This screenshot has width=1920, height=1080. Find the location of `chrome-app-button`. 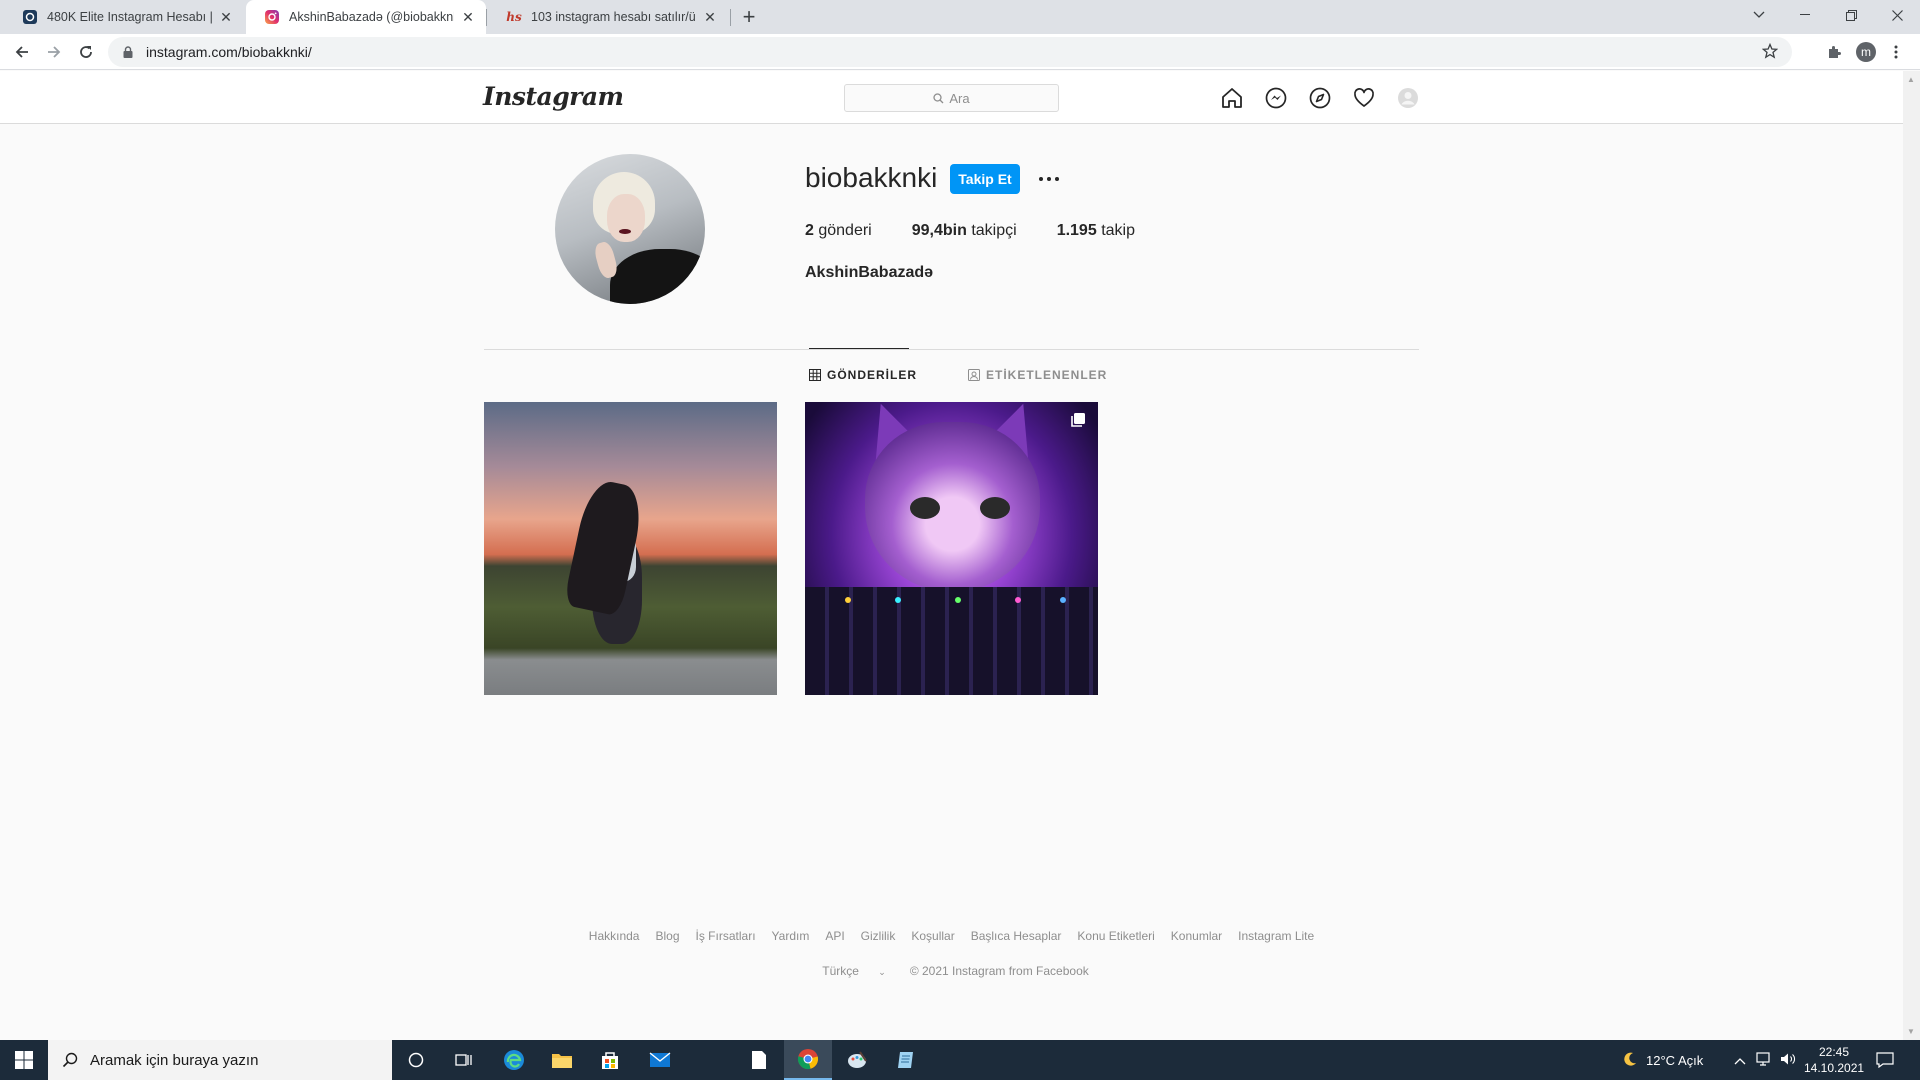

chrome-app-button is located at coordinates (808, 1060).